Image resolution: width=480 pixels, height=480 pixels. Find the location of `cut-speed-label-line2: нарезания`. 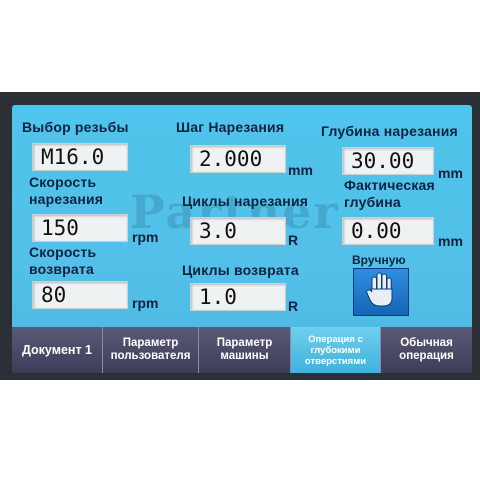

cut-speed-label-line2: нарезания is located at coordinates (66, 199).